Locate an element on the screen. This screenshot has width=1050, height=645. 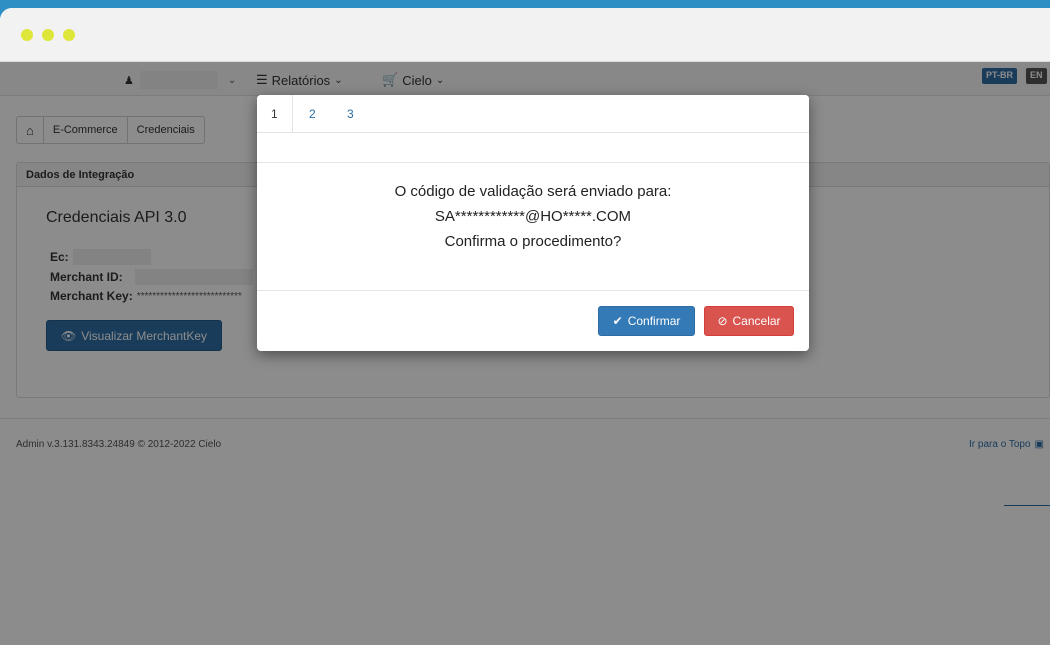
modal-pager: 1 2 3 is located at coordinates (533, 114).